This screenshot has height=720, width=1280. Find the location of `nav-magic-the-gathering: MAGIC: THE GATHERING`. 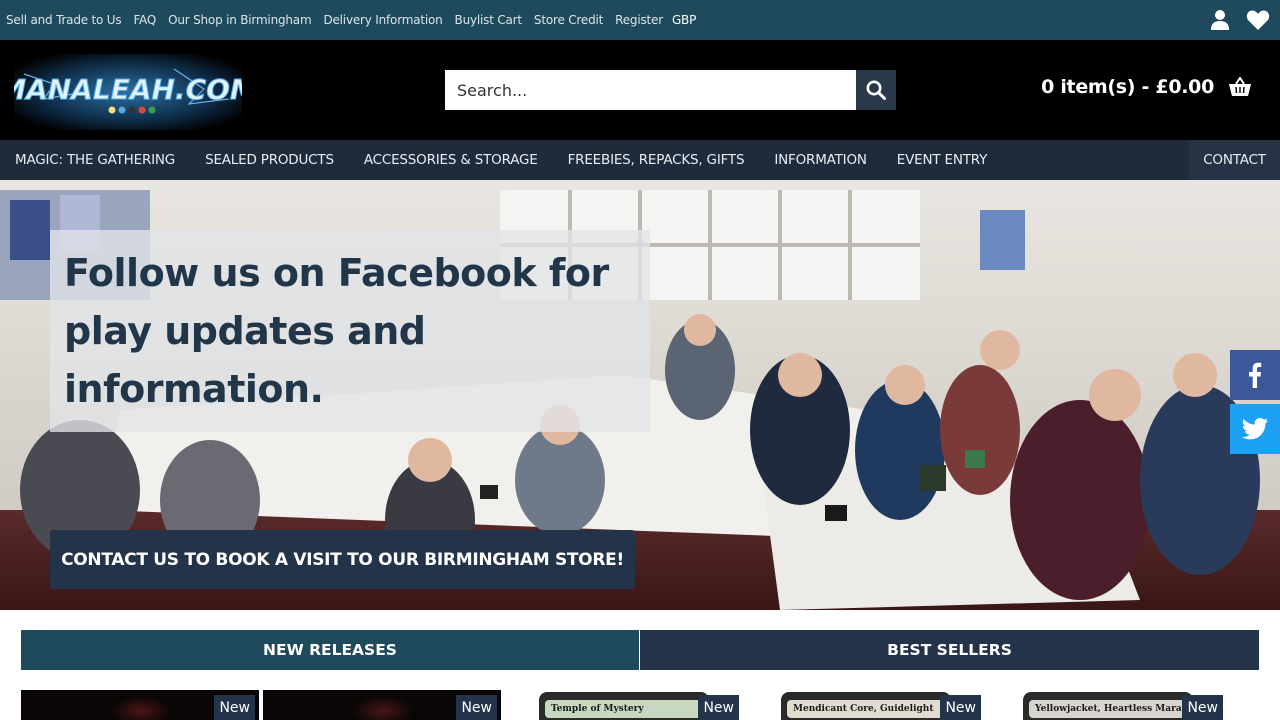

nav-magic-the-gathering: MAGIC: THE GATHERING is located at coordinates (95, 160).